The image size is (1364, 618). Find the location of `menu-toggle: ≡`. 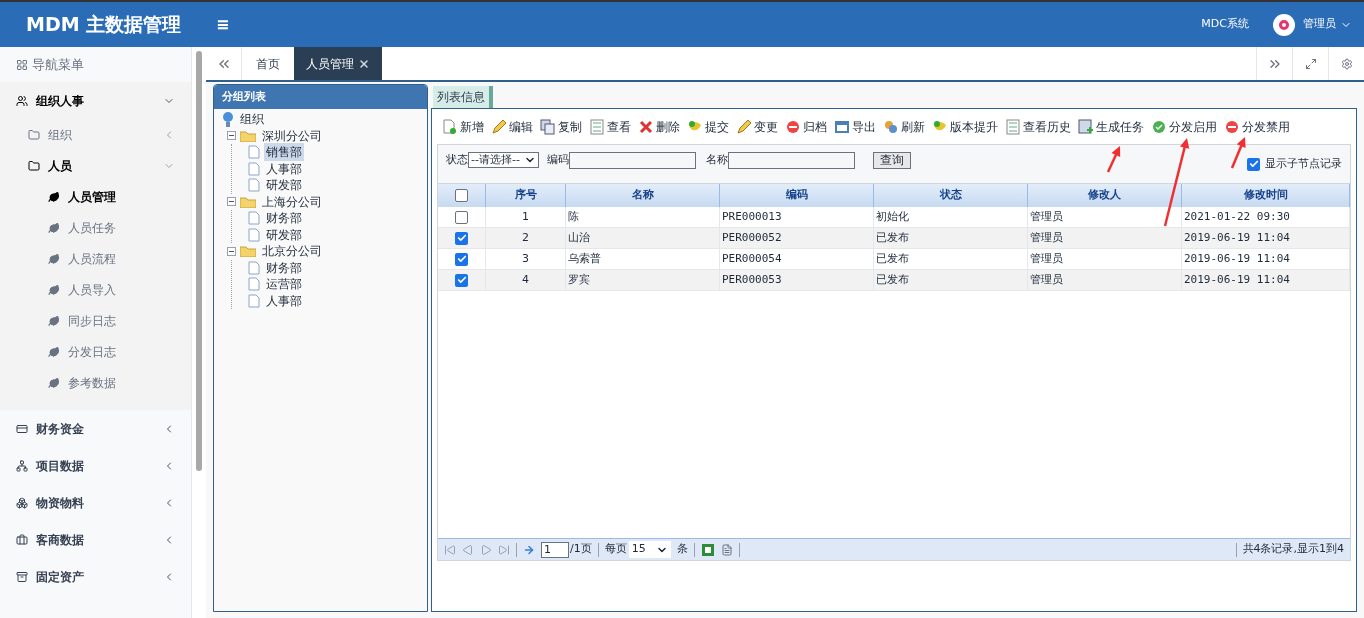

menu-toggle: ≡ is located at coordinates (223, 24).